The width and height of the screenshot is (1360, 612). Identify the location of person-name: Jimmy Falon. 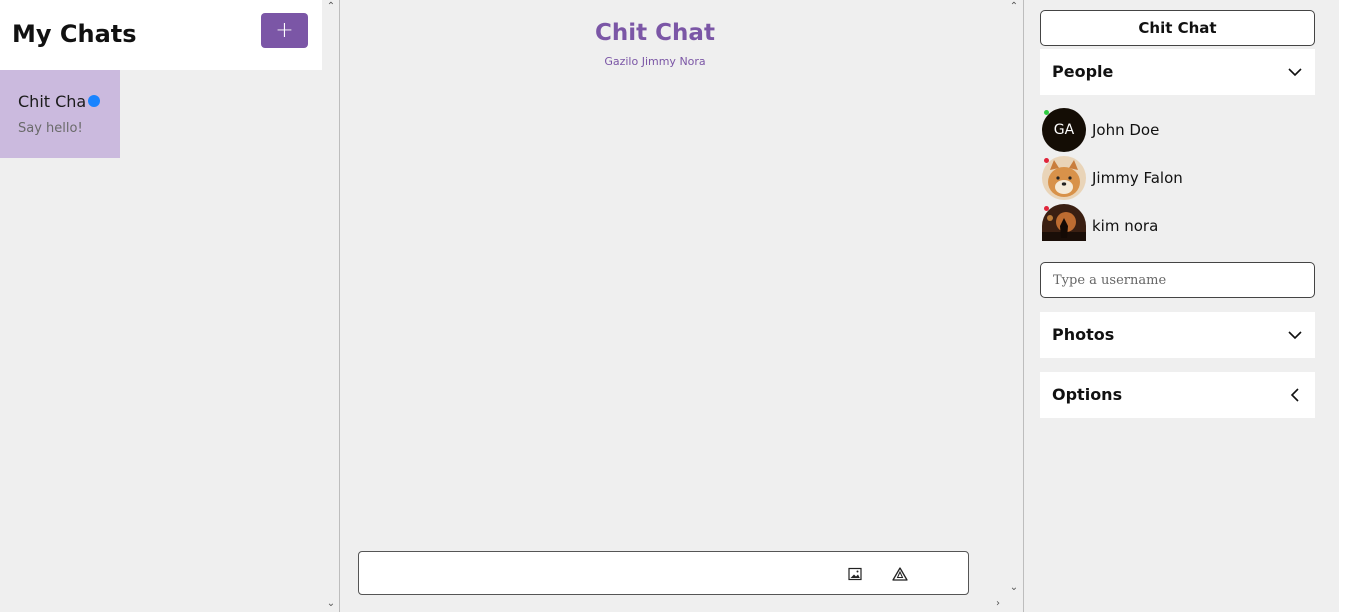
(1137, 178).